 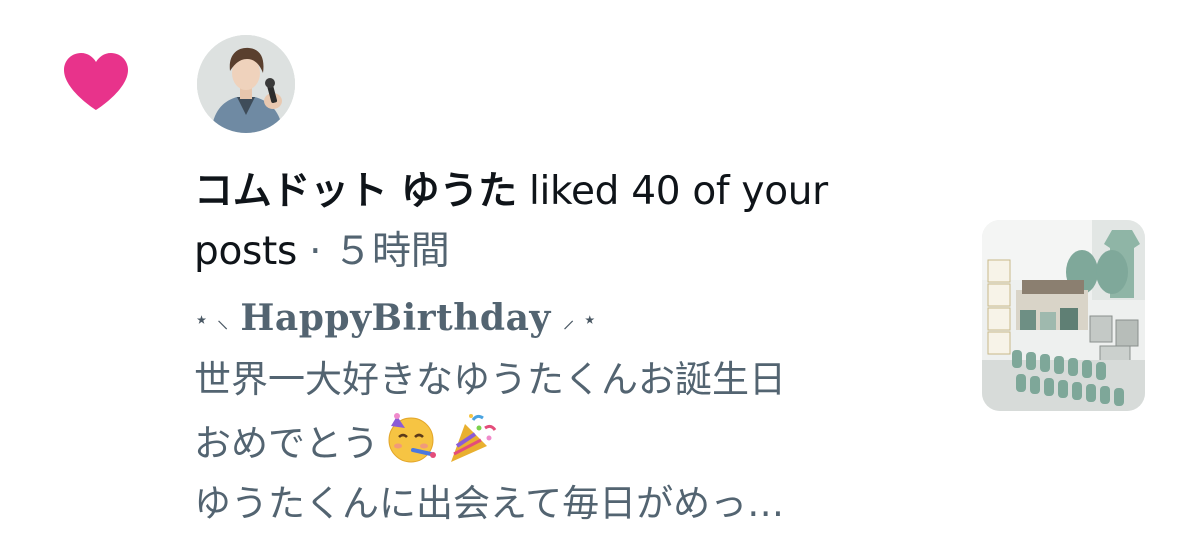 I want to click on post-title-line: ⋆ ⸜ HappyBirthday ⸝ ⋆, so click(x=564, y=319).